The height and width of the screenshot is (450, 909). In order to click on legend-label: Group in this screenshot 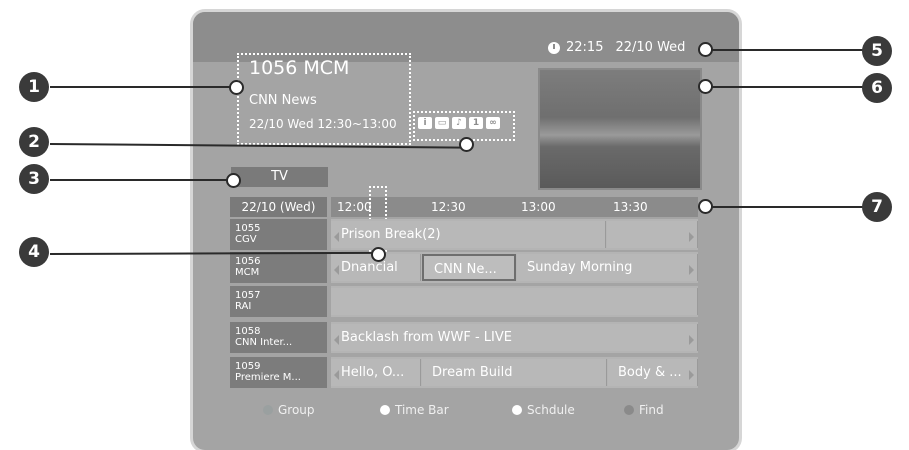, I will do `click(296, 410)`.